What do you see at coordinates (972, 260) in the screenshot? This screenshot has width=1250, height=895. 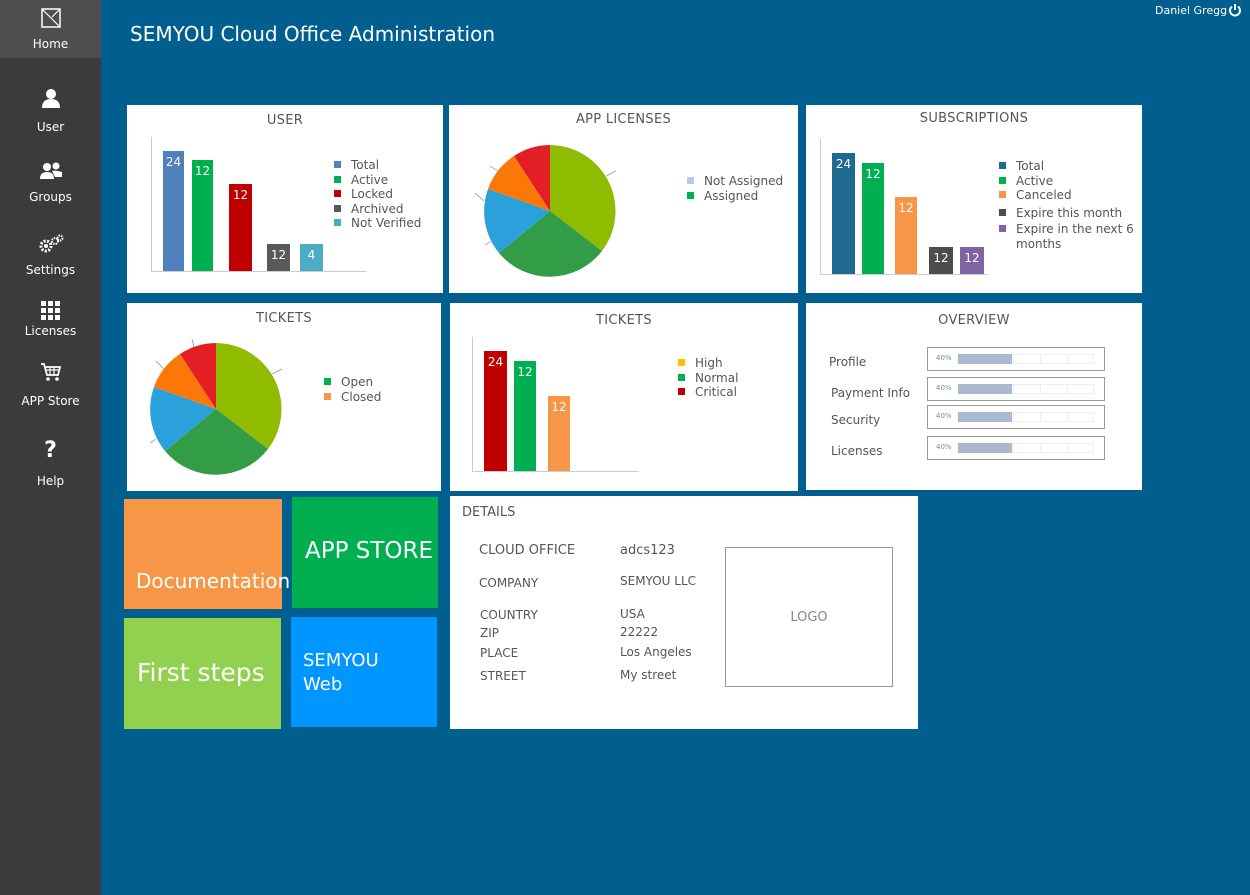 I see `bar-expire-6-months: 12` at bounding box center [972, 260].